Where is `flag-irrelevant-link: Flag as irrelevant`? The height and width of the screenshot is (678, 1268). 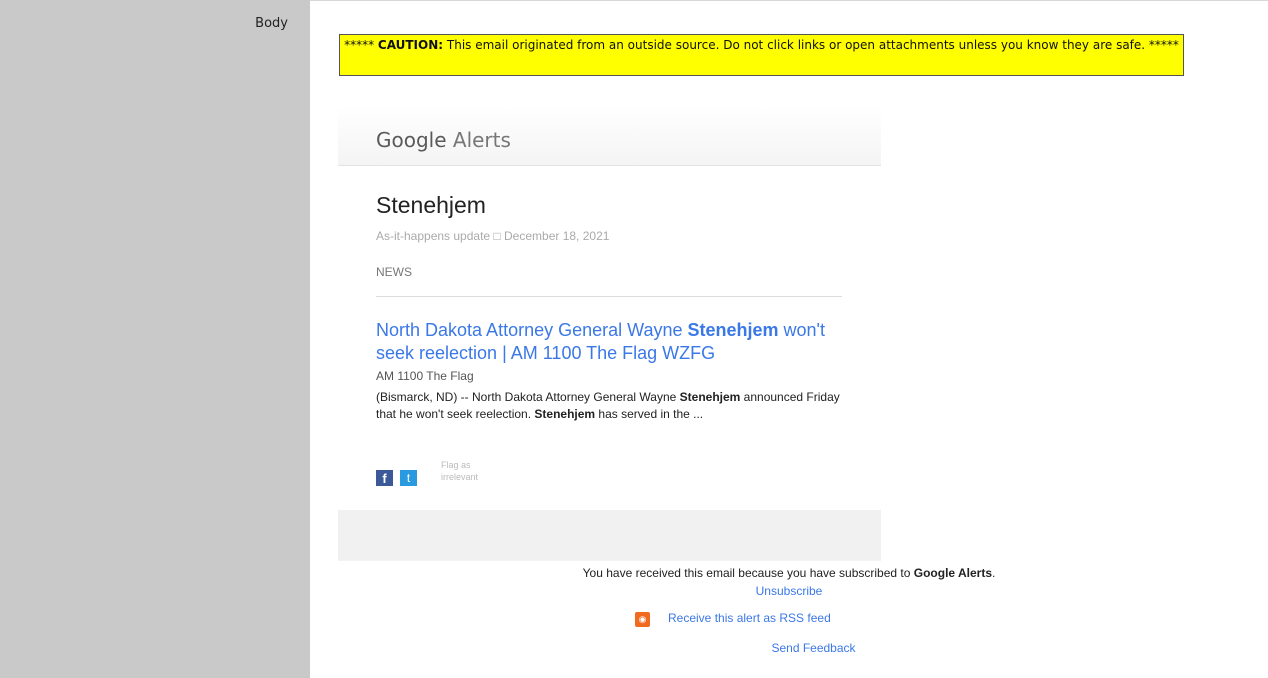
flag-irrelevant-link: Flag as irrelevant is located at coordinates (471, 471).